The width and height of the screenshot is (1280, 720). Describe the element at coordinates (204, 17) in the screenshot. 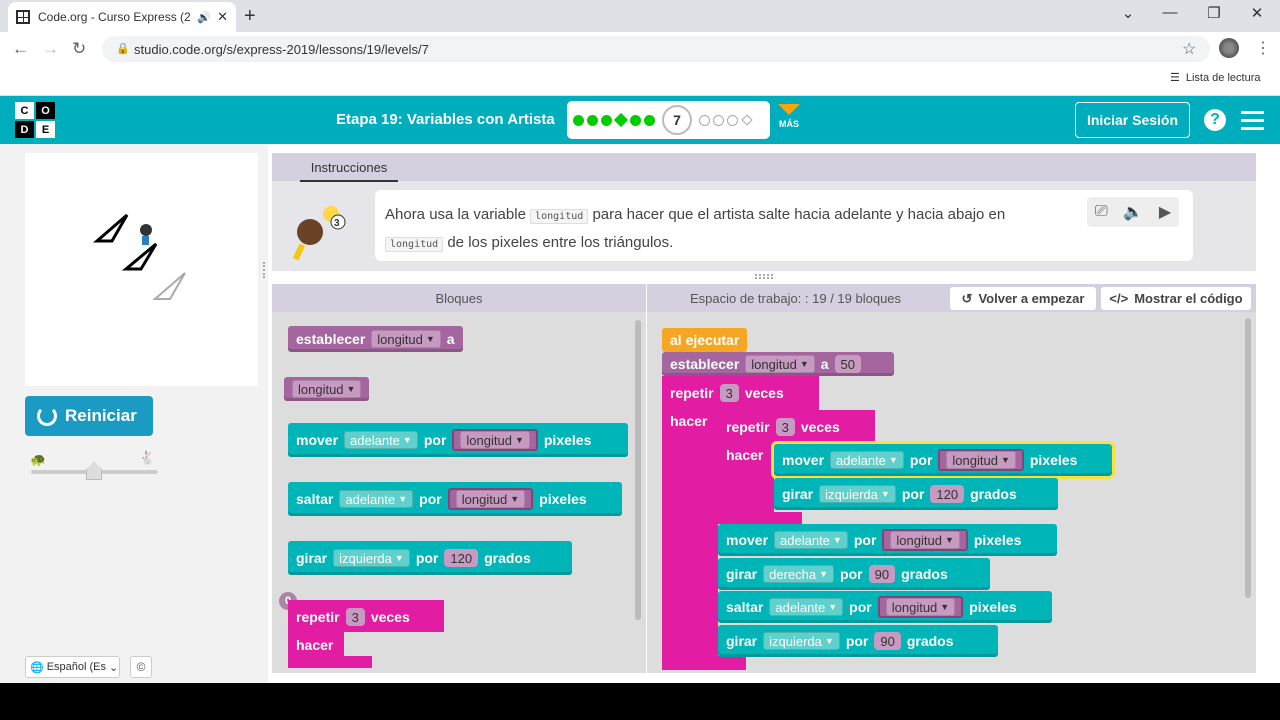

I see `speaker-icon: 🔊` at that location.